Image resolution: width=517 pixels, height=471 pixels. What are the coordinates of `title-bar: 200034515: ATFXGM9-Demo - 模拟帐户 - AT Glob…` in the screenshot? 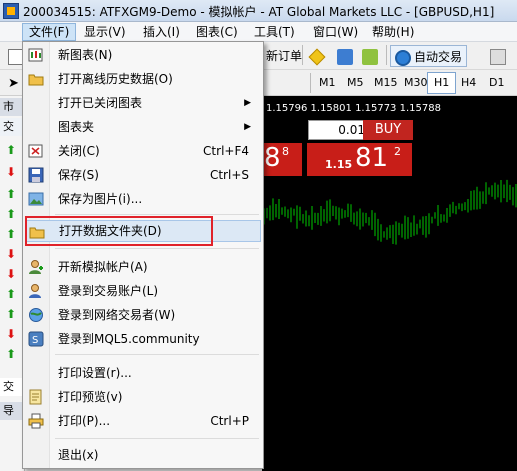 It's located at (258, 11).